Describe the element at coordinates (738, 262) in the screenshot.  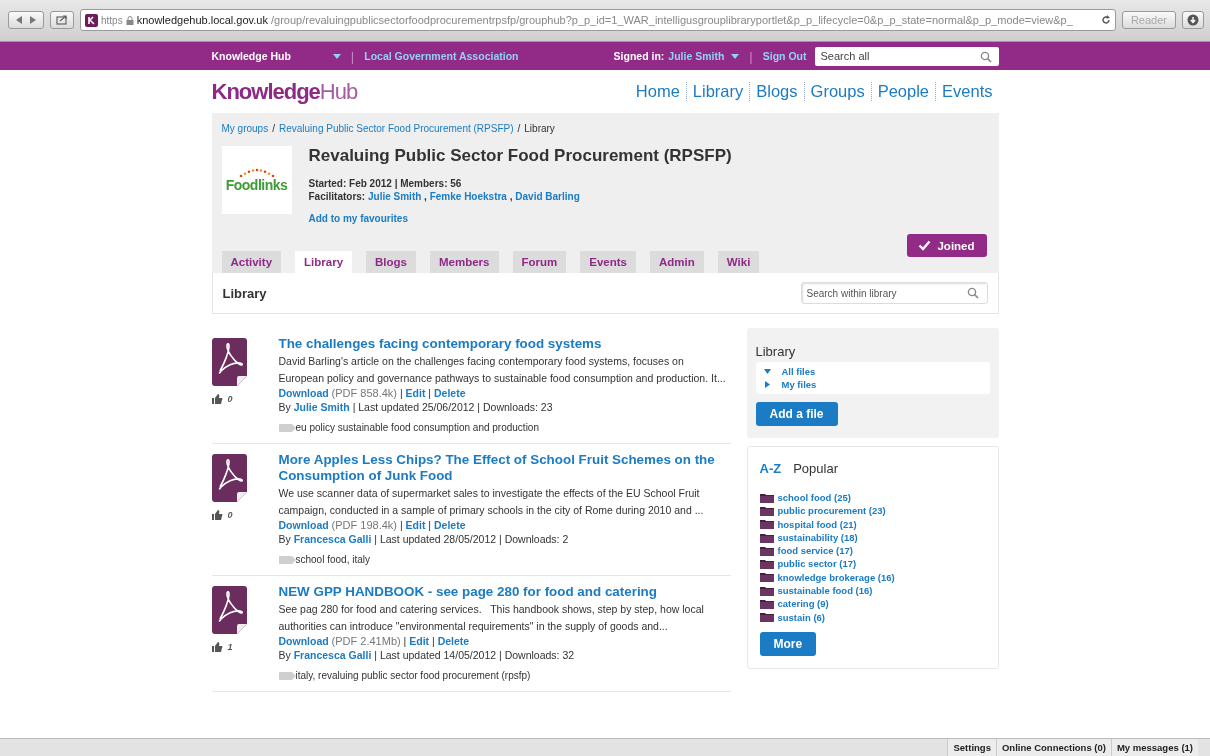
I see `group-tab: Wiki` at that location.